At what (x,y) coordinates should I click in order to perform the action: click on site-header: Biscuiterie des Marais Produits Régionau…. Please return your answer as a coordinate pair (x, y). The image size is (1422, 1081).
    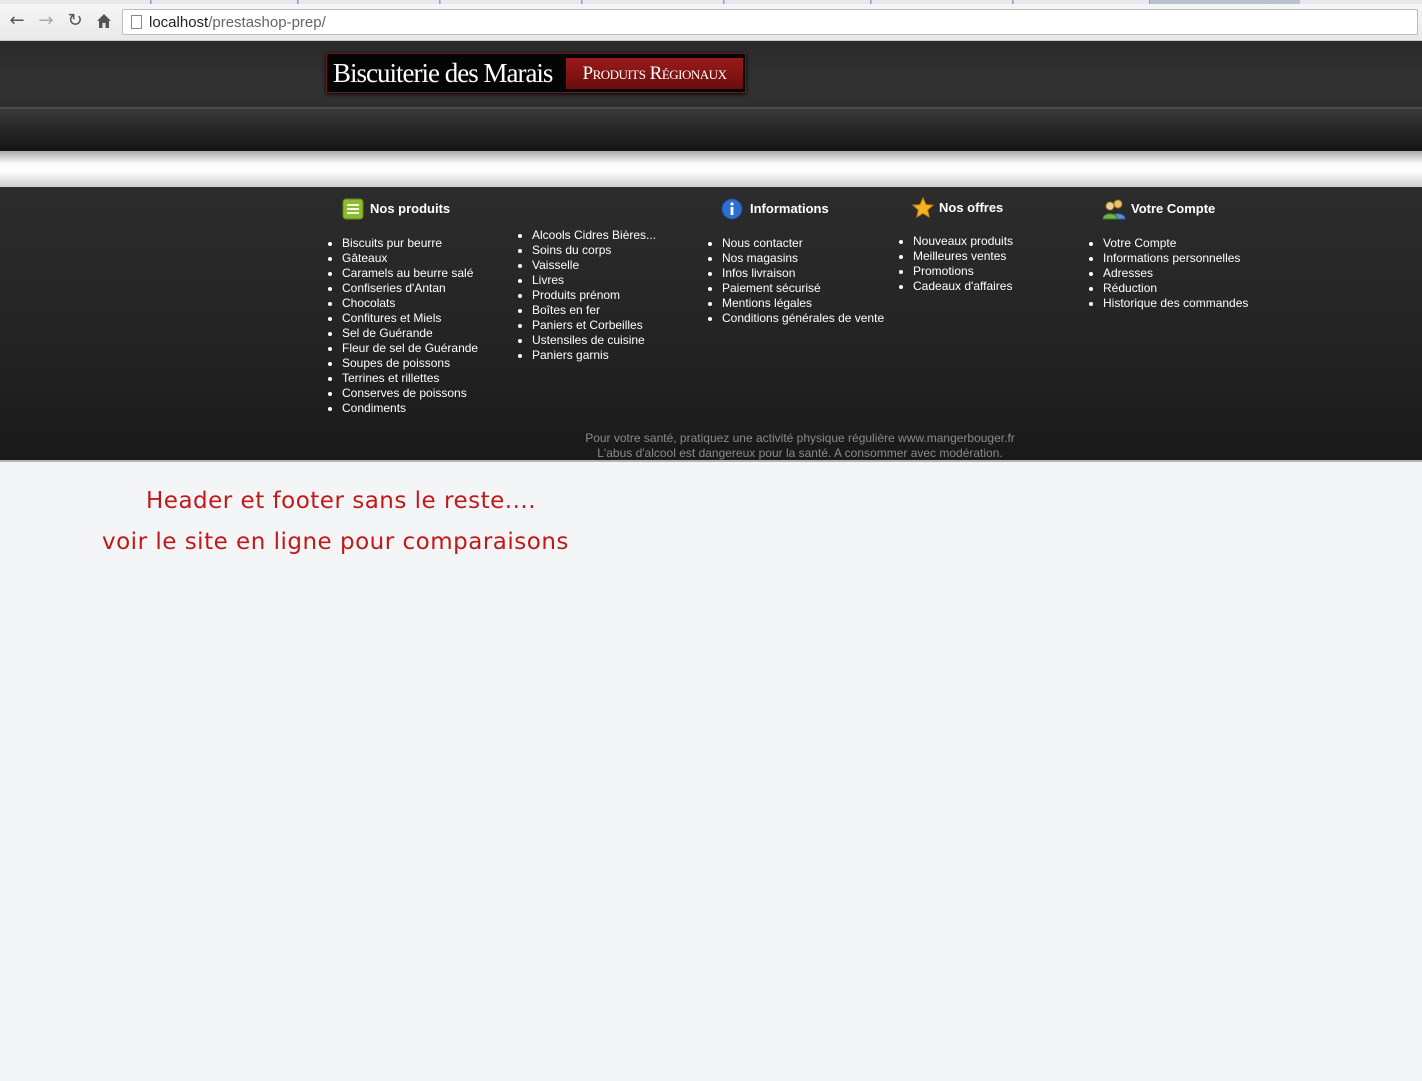
    Looking at the image, I should click on (711, 96).